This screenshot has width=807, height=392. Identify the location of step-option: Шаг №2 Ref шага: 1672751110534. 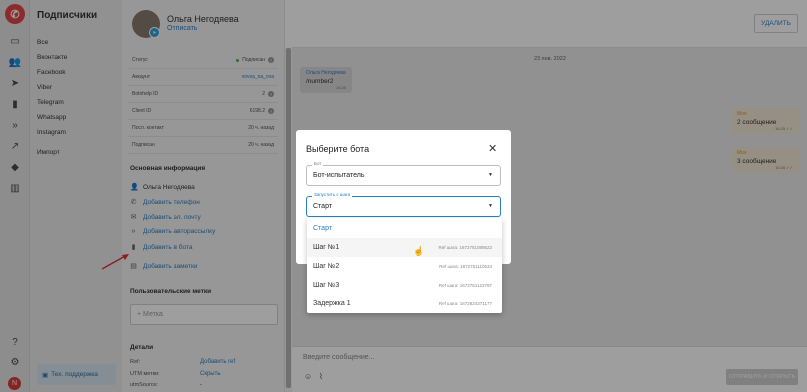
(404, 266).